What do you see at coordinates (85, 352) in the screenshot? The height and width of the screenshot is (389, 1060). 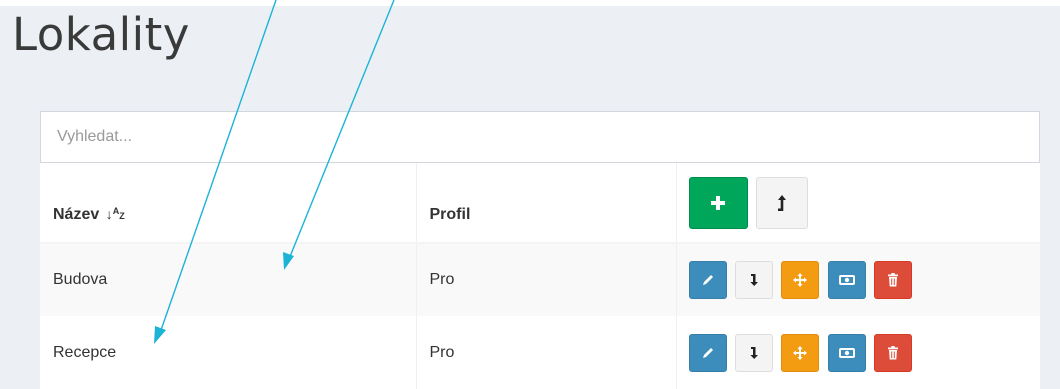 I see `name-cell: Recepce` at bounding box center [85, 352].